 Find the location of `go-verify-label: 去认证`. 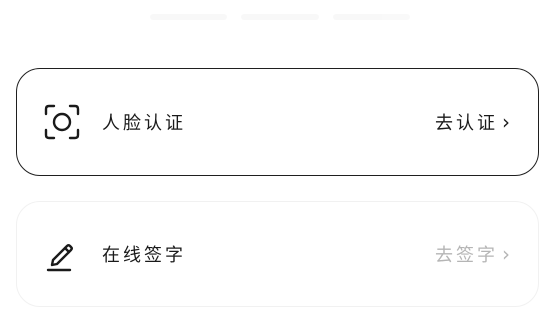

go-verify-label: 去认证 is located at coordinates (466, 123).